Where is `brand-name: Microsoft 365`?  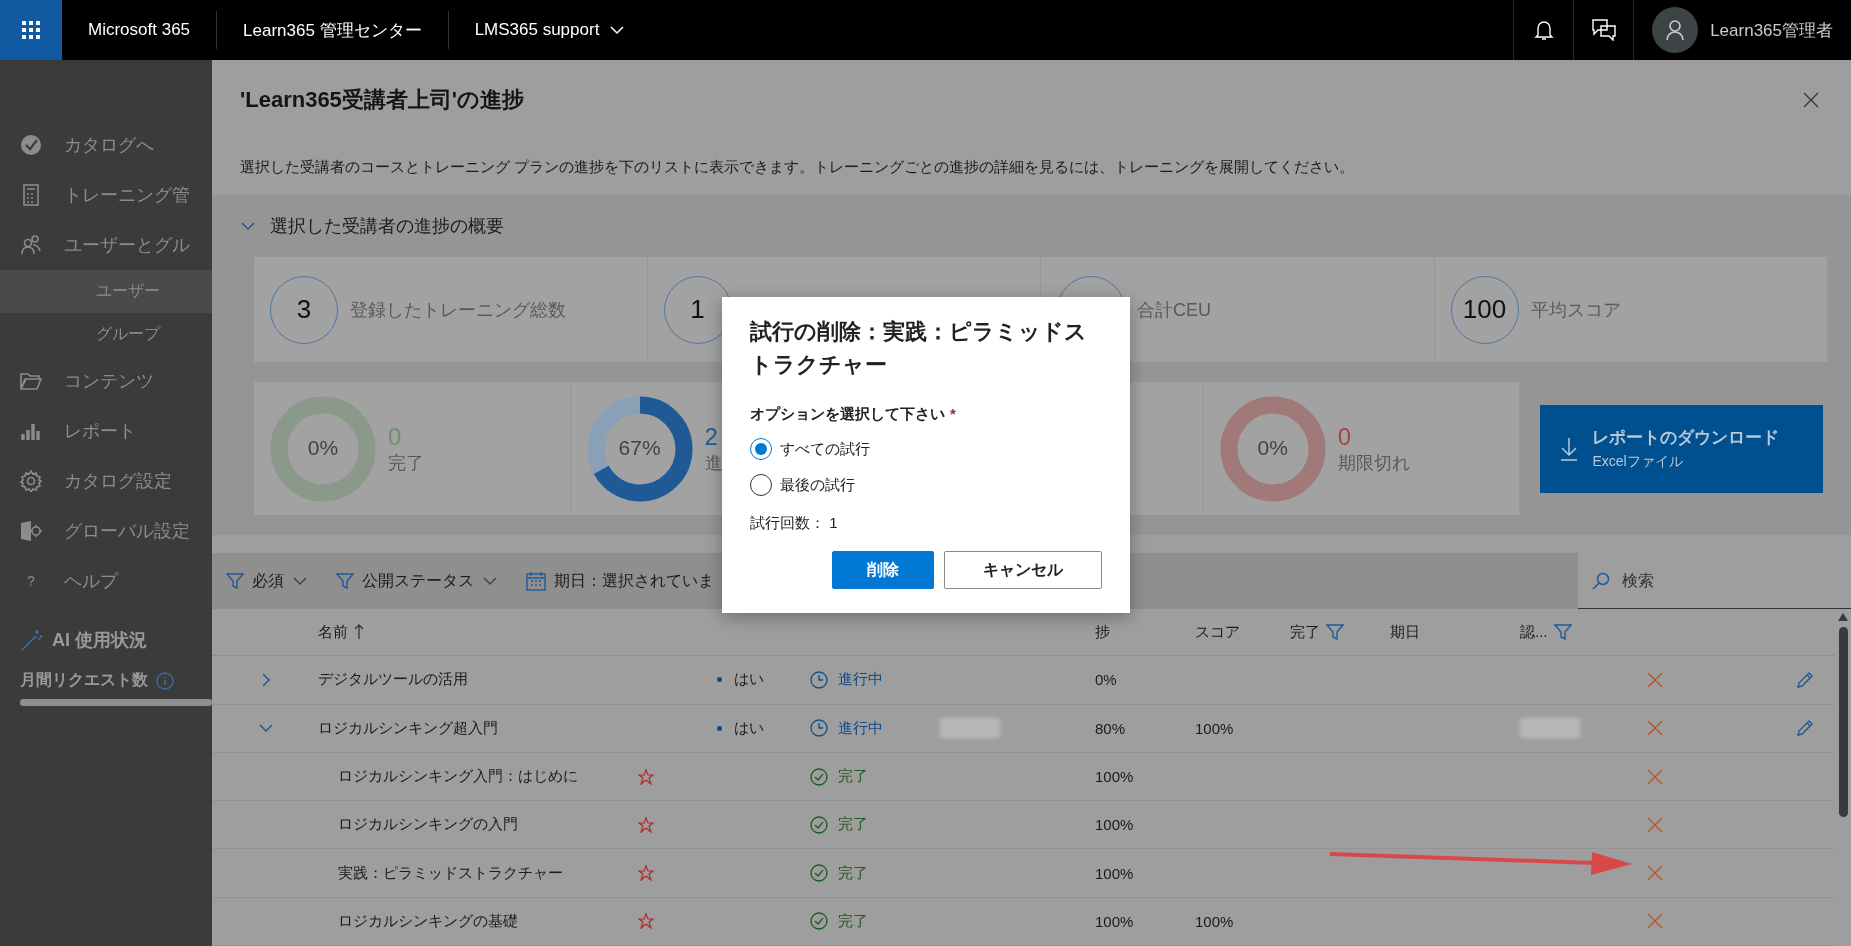
brand-name: Microsoft 365 is located at coordinates (140, 30).